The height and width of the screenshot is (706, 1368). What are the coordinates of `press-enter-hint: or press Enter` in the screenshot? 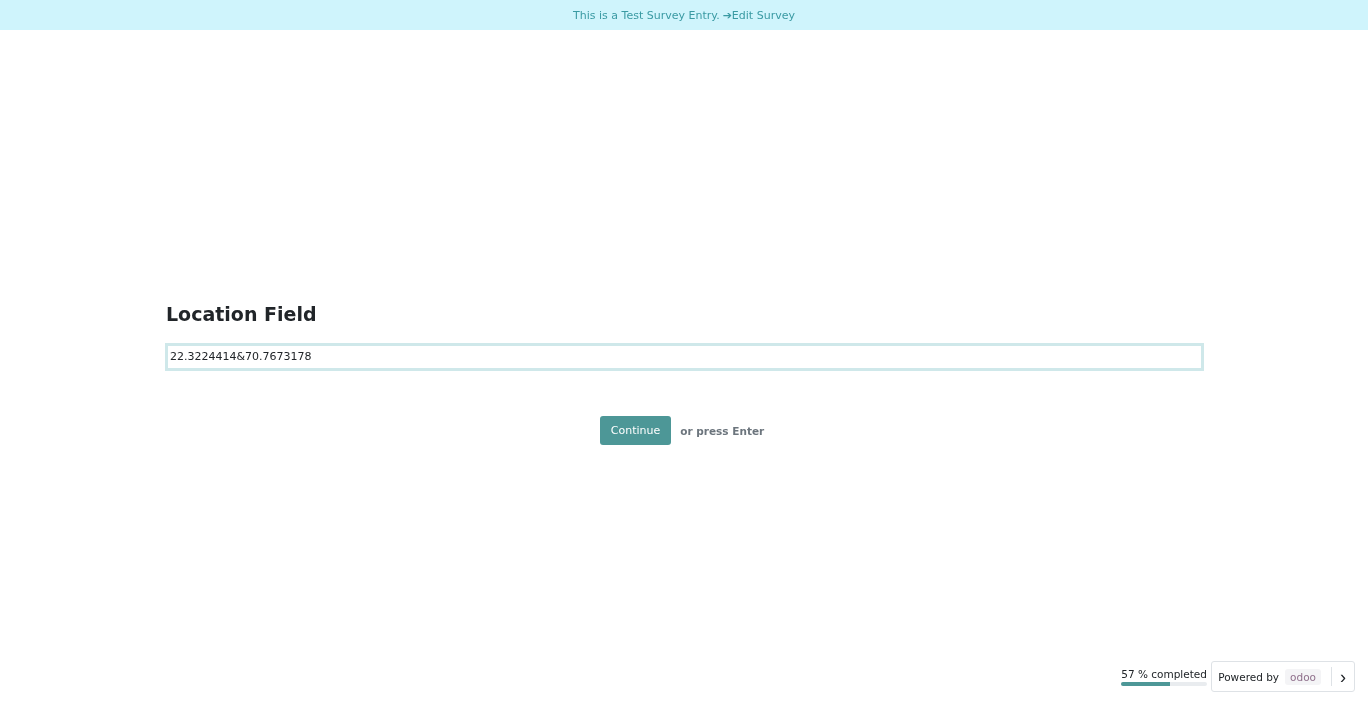 It's located at (722, 430).